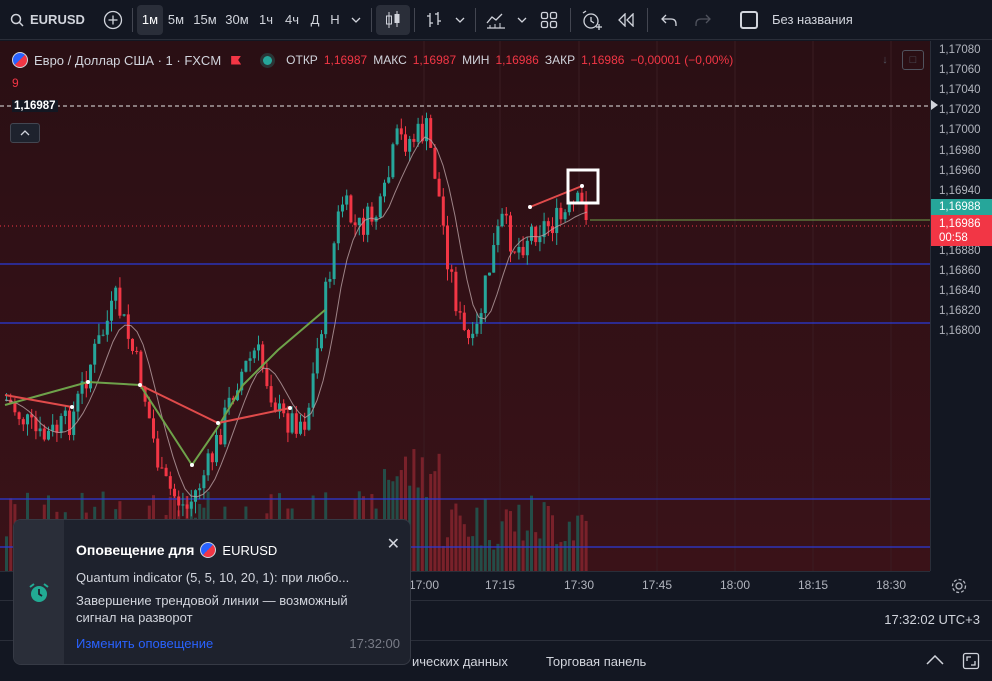 This screenshot has width=992, height=681. What do you see at coordinates (25, 133) in the screenshot?
I see `collapse-legend-button` at bounding box center [25, 133].